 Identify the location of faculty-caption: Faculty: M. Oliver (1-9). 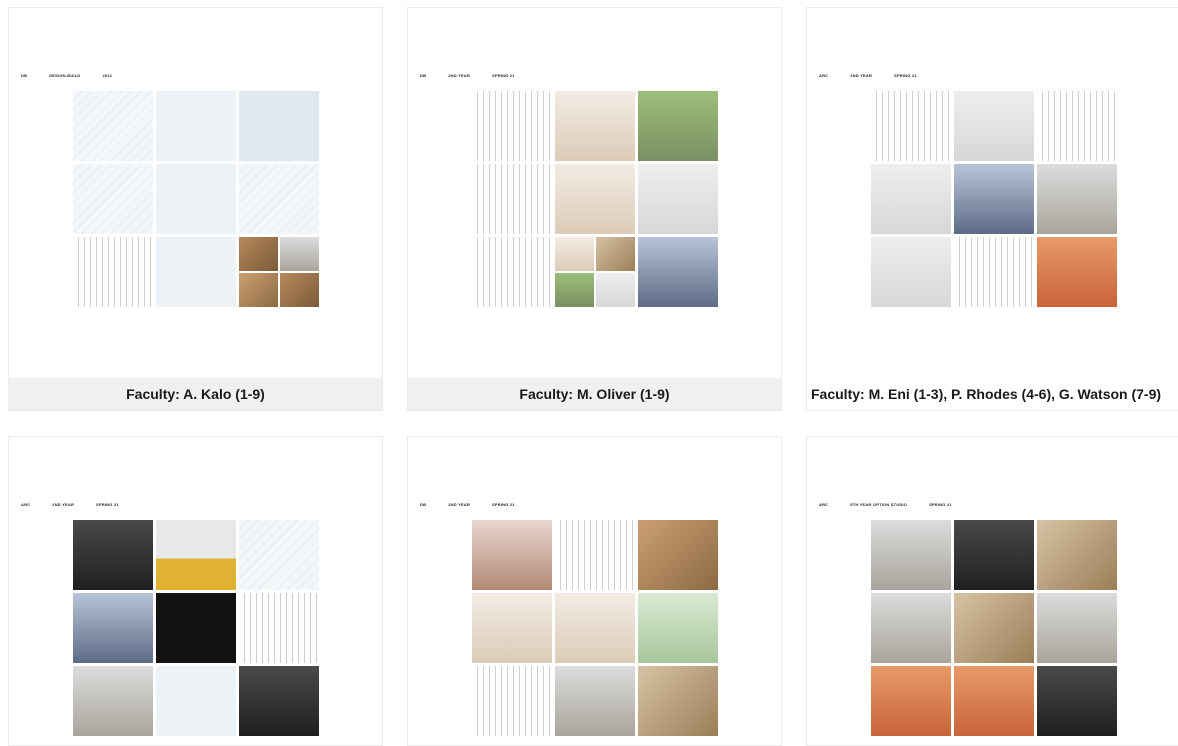
(594, 394).